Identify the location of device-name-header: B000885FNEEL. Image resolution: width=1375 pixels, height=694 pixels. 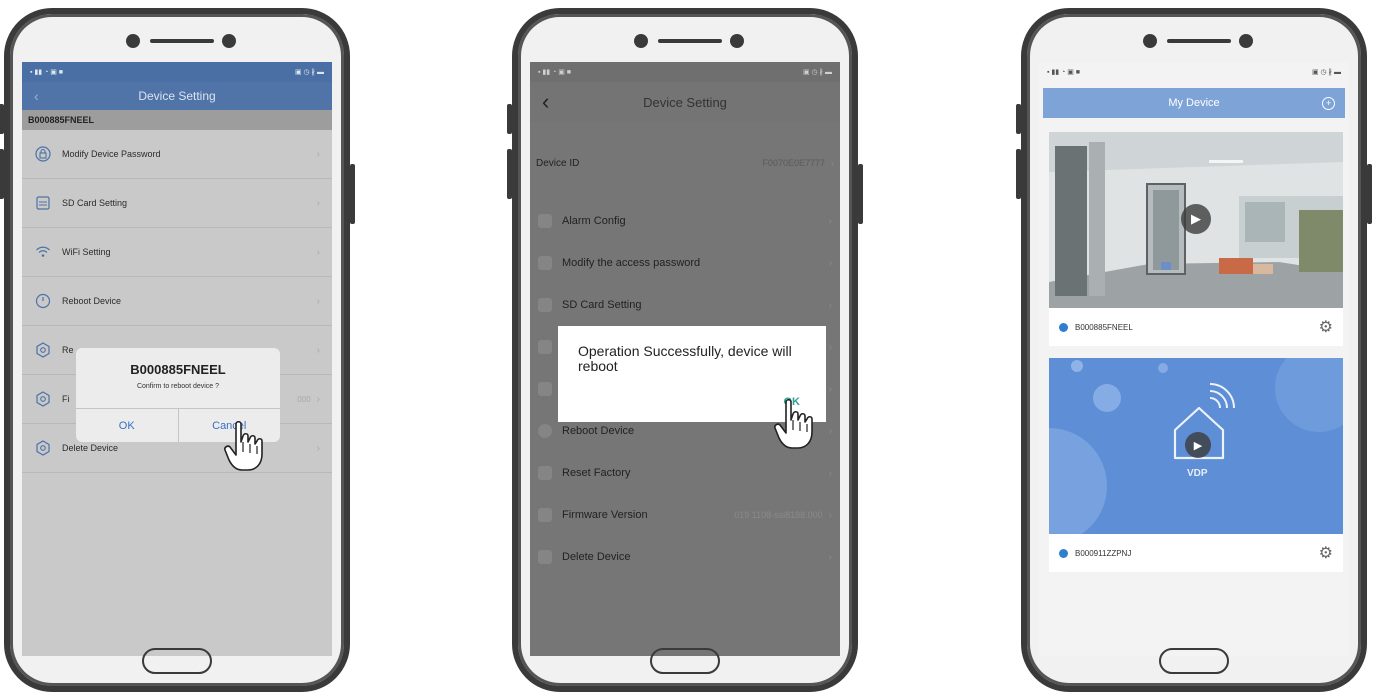
(177, 120).